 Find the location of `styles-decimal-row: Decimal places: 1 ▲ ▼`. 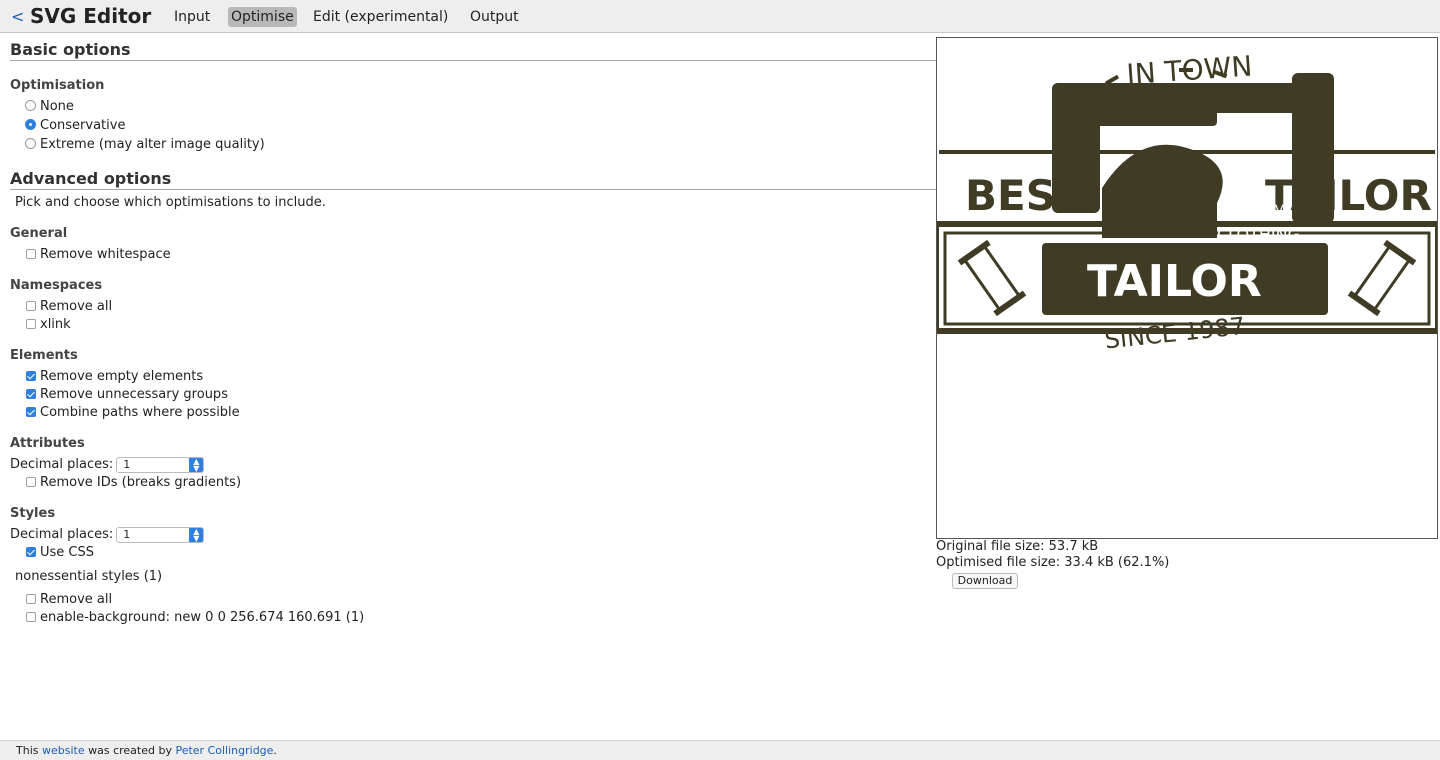

styles-decimal-row: Decimal places: 1 ▲ ▼ is located at coordinates (107, 535).